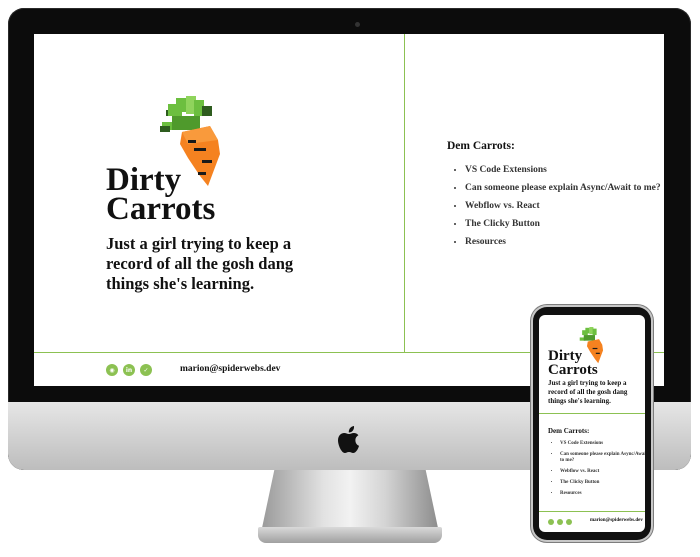 The width and height of the screenshot is (700, 557). I want to click on topic-link-resources: Resources, so click(564, 242).